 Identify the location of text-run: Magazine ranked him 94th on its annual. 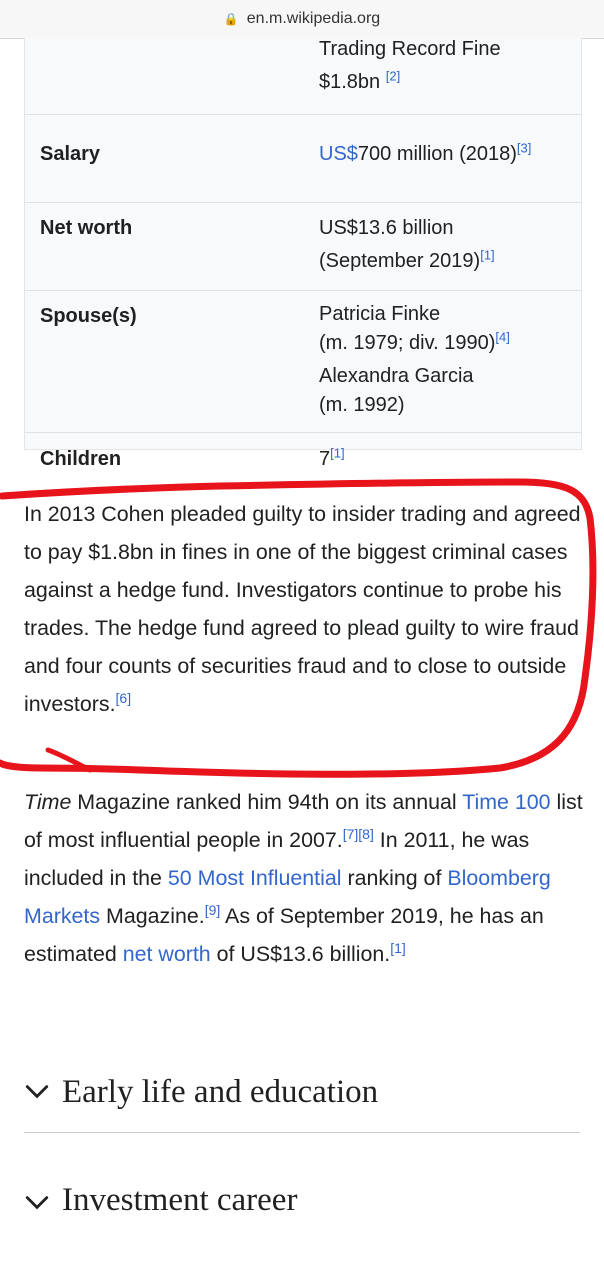
(267, 802).